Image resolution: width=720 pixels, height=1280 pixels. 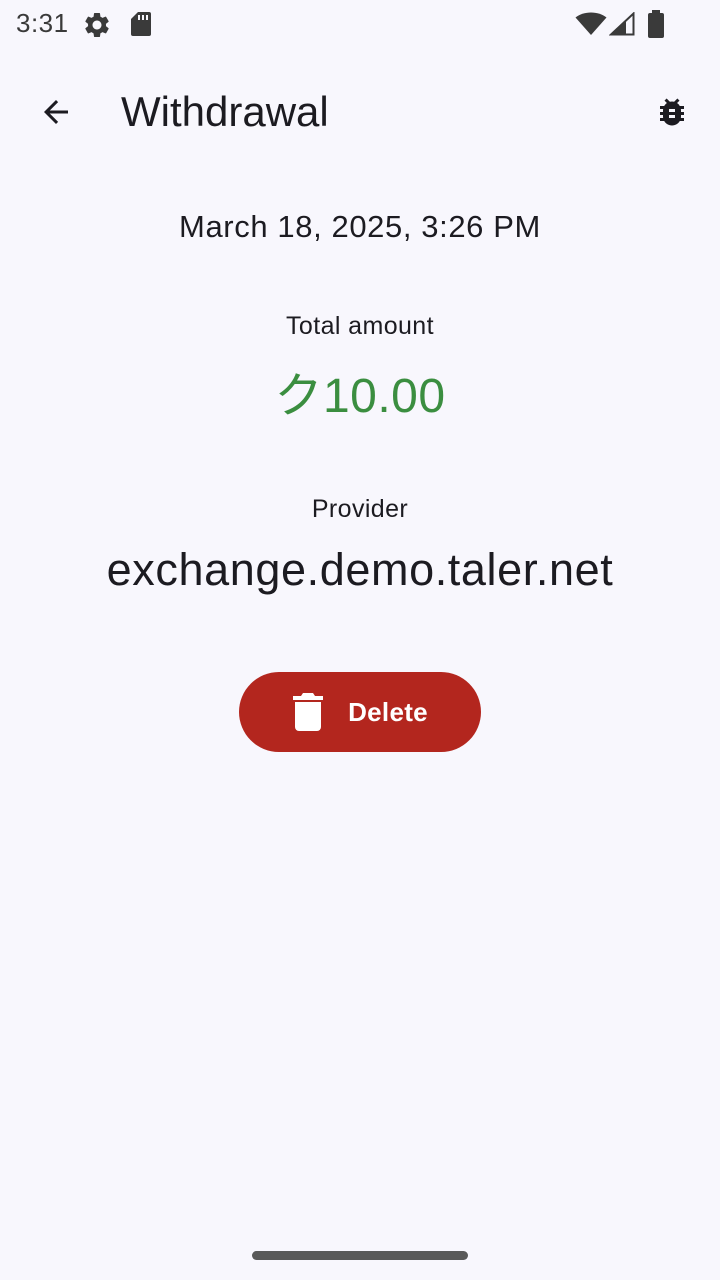 What do you see at coordinates (360, 24) in the screenshot?
I see `status-bar: 3:31` at bounding box center [360, 24].